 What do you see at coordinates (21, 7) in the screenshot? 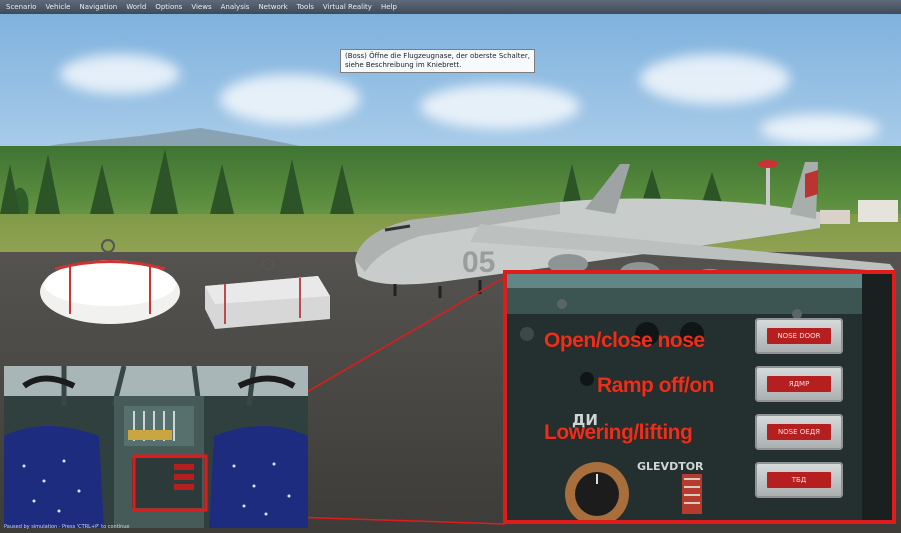
I see `menu-scenario: Scenario` at bounding box center [21, 7].